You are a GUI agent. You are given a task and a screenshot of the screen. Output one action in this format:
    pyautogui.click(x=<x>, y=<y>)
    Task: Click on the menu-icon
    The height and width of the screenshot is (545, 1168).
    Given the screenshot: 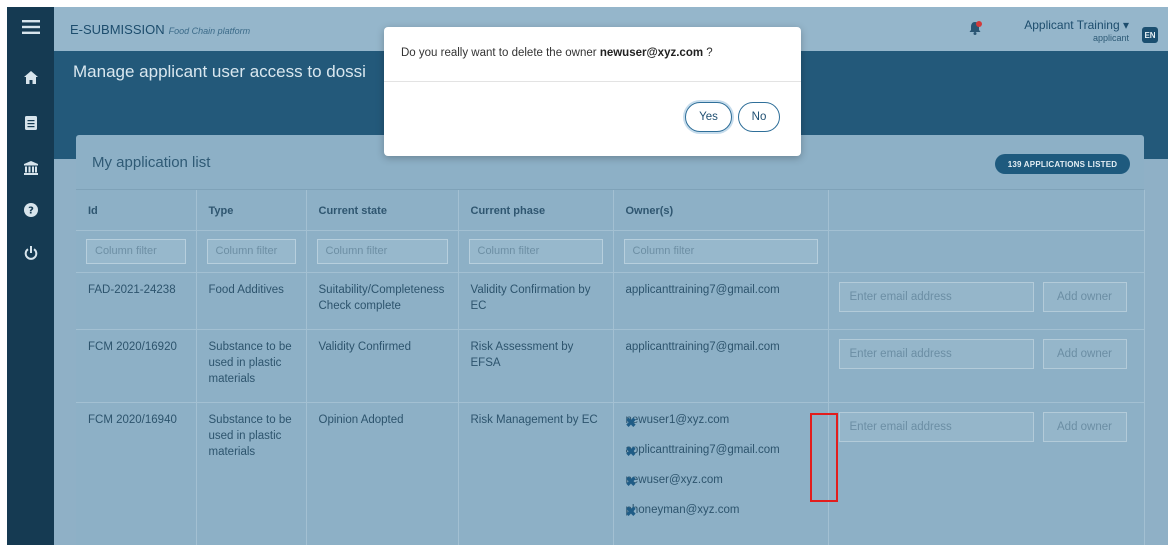 What is the action you would take?
    pyautogui.click(x=30, y=27)
    